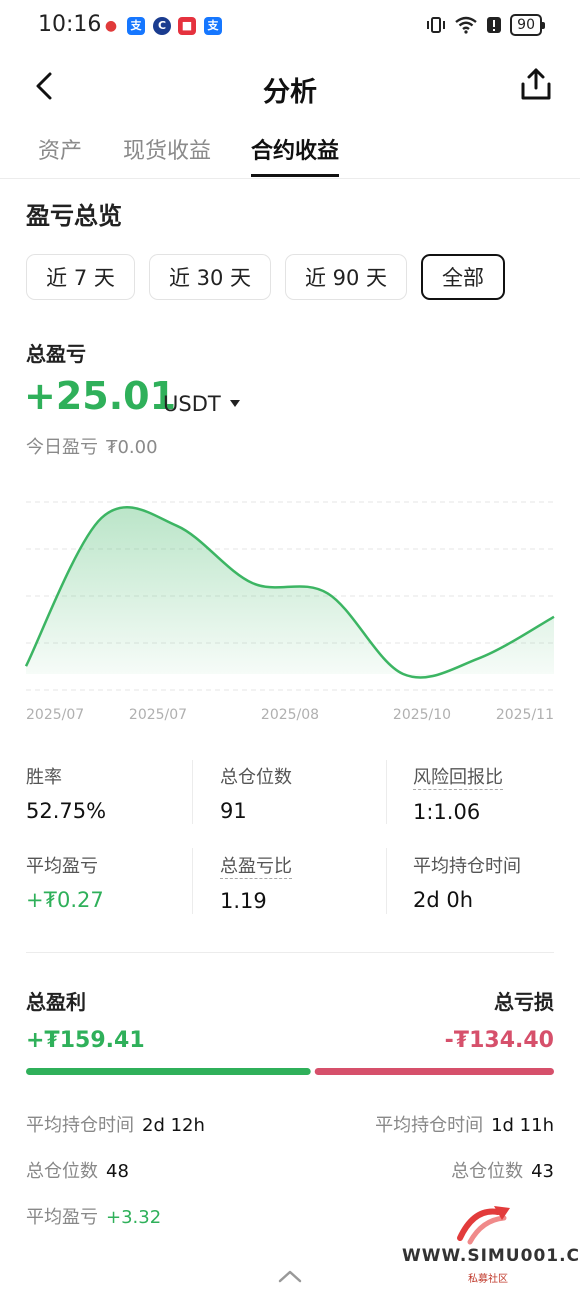 The height and width of the screenshot is (1289, 580). I want to click on stat-label: 总盈亏比, so click(256, 865).